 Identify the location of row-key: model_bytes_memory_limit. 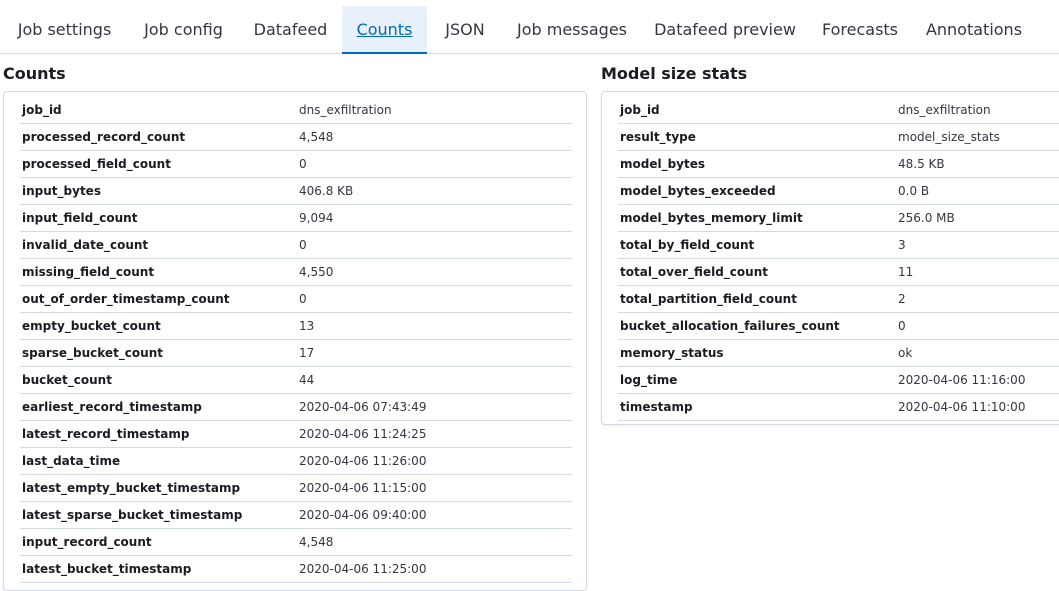
(711, 218).